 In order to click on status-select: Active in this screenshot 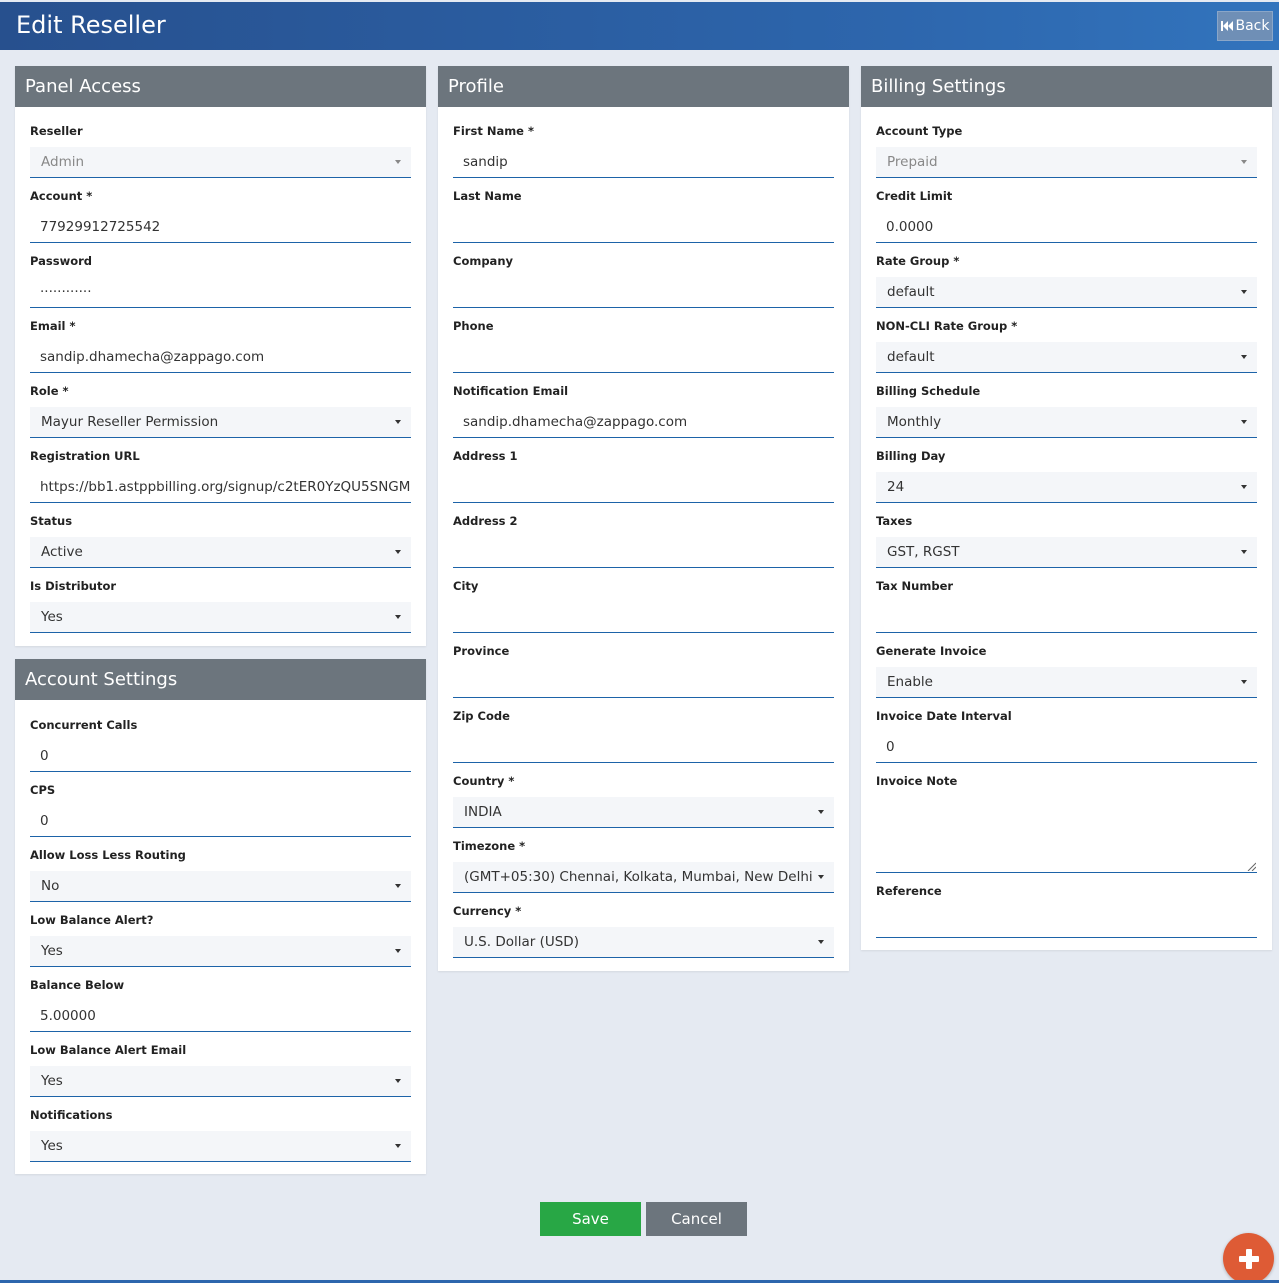, I will do `click(220, 552)`.